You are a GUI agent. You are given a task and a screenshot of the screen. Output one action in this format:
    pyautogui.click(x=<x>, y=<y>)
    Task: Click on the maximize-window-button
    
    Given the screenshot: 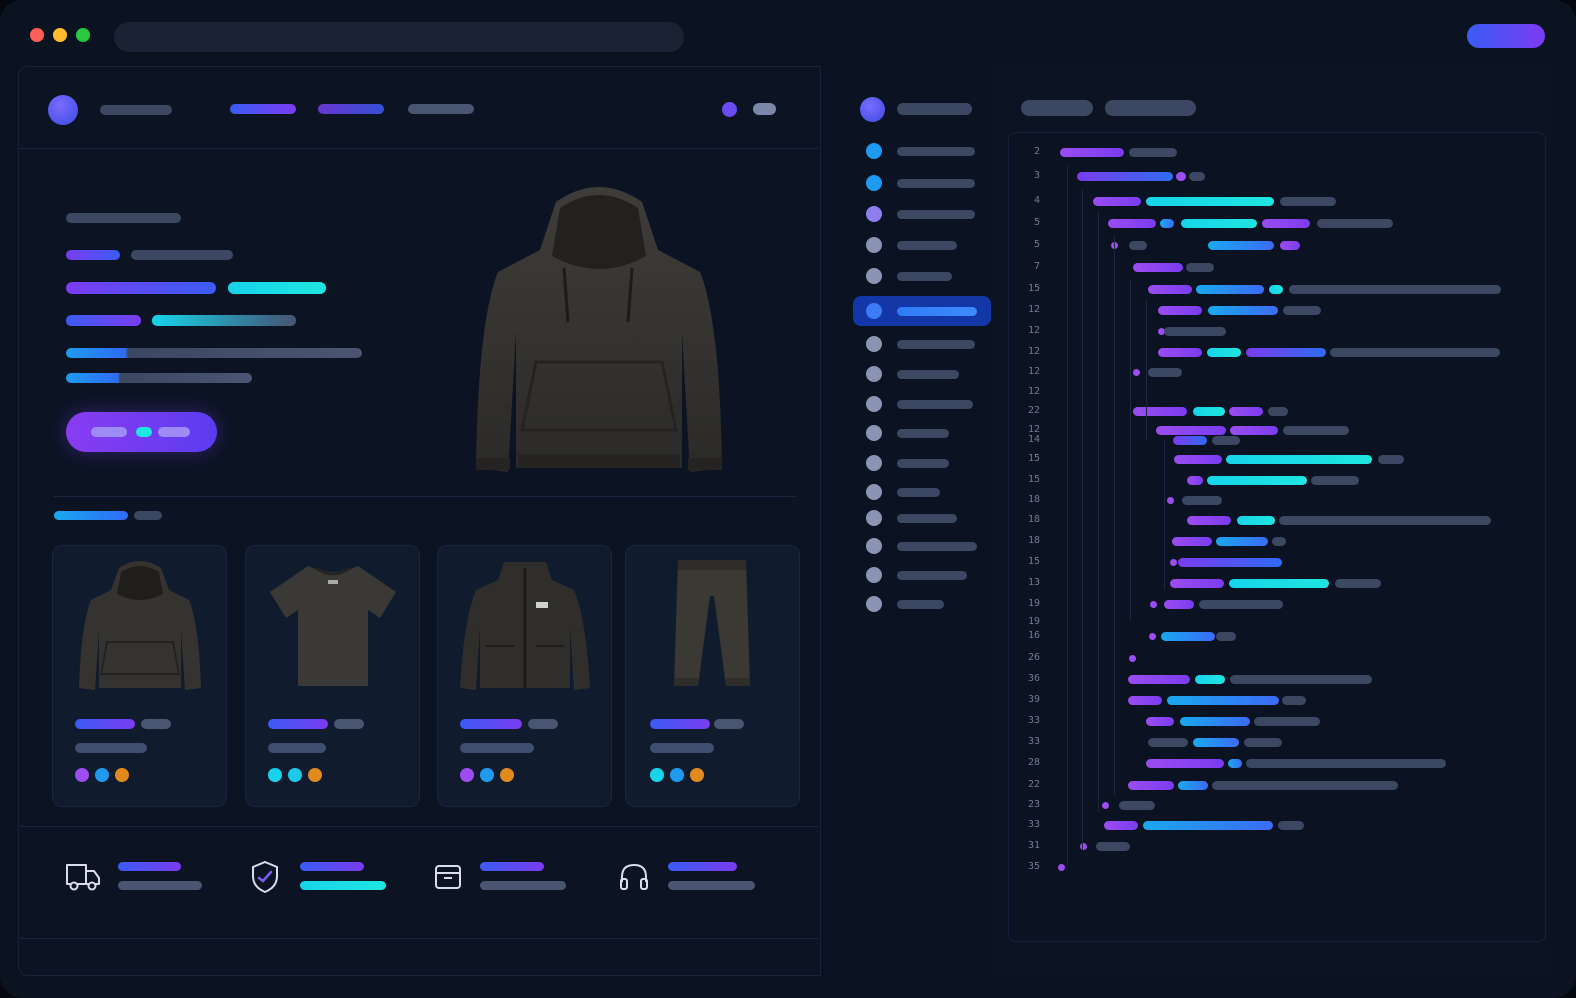 What is the action you would take?
    pyautogui.click(x=83, y=35)
    